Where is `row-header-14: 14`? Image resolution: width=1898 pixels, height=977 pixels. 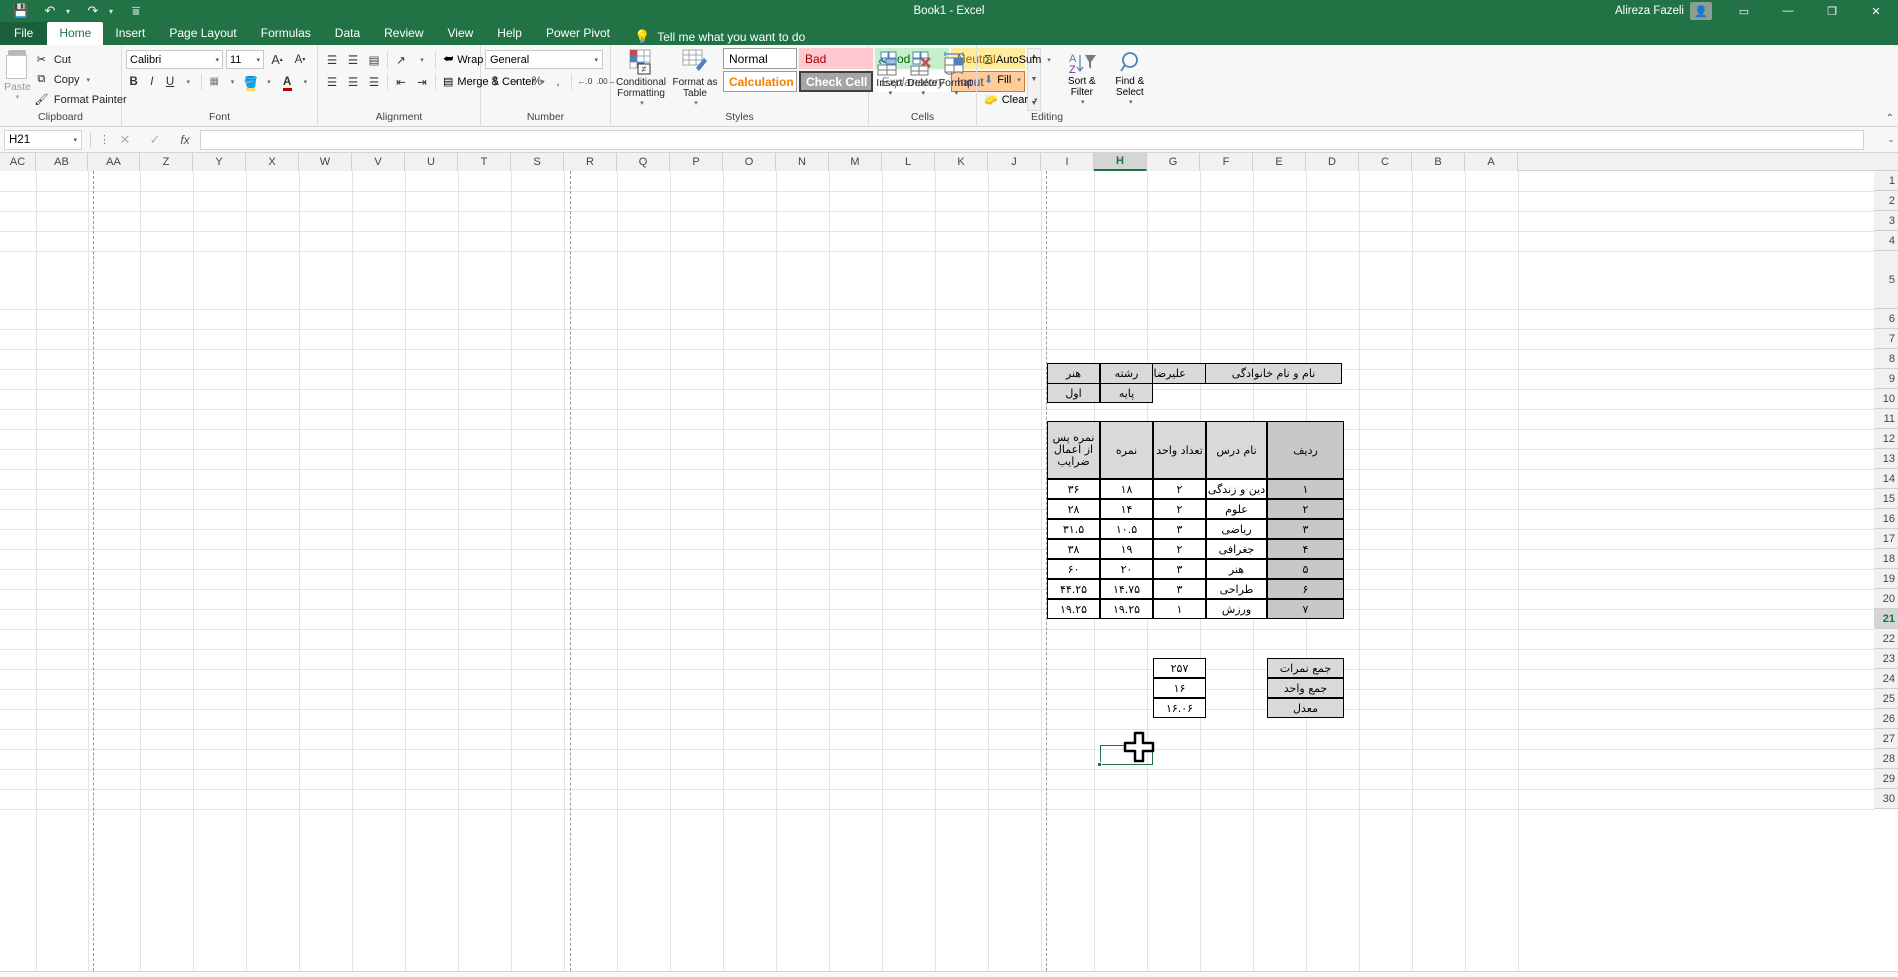 row-header-14: 14 is located at coordinates (1886, 479).